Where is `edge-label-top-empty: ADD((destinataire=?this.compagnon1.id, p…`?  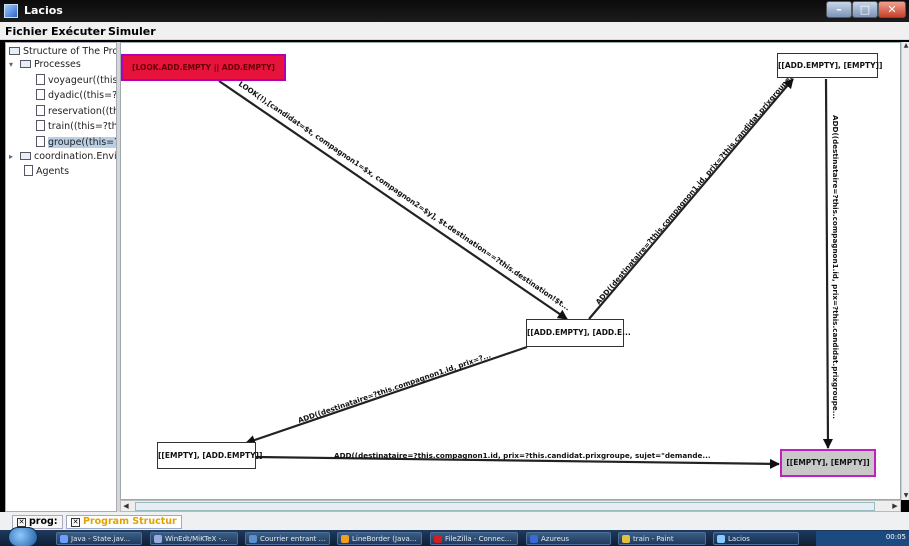
edge-label-top-empty: ADD((destinataire=?this.compagnon1.id, p… is located at coordinates (835, 267).